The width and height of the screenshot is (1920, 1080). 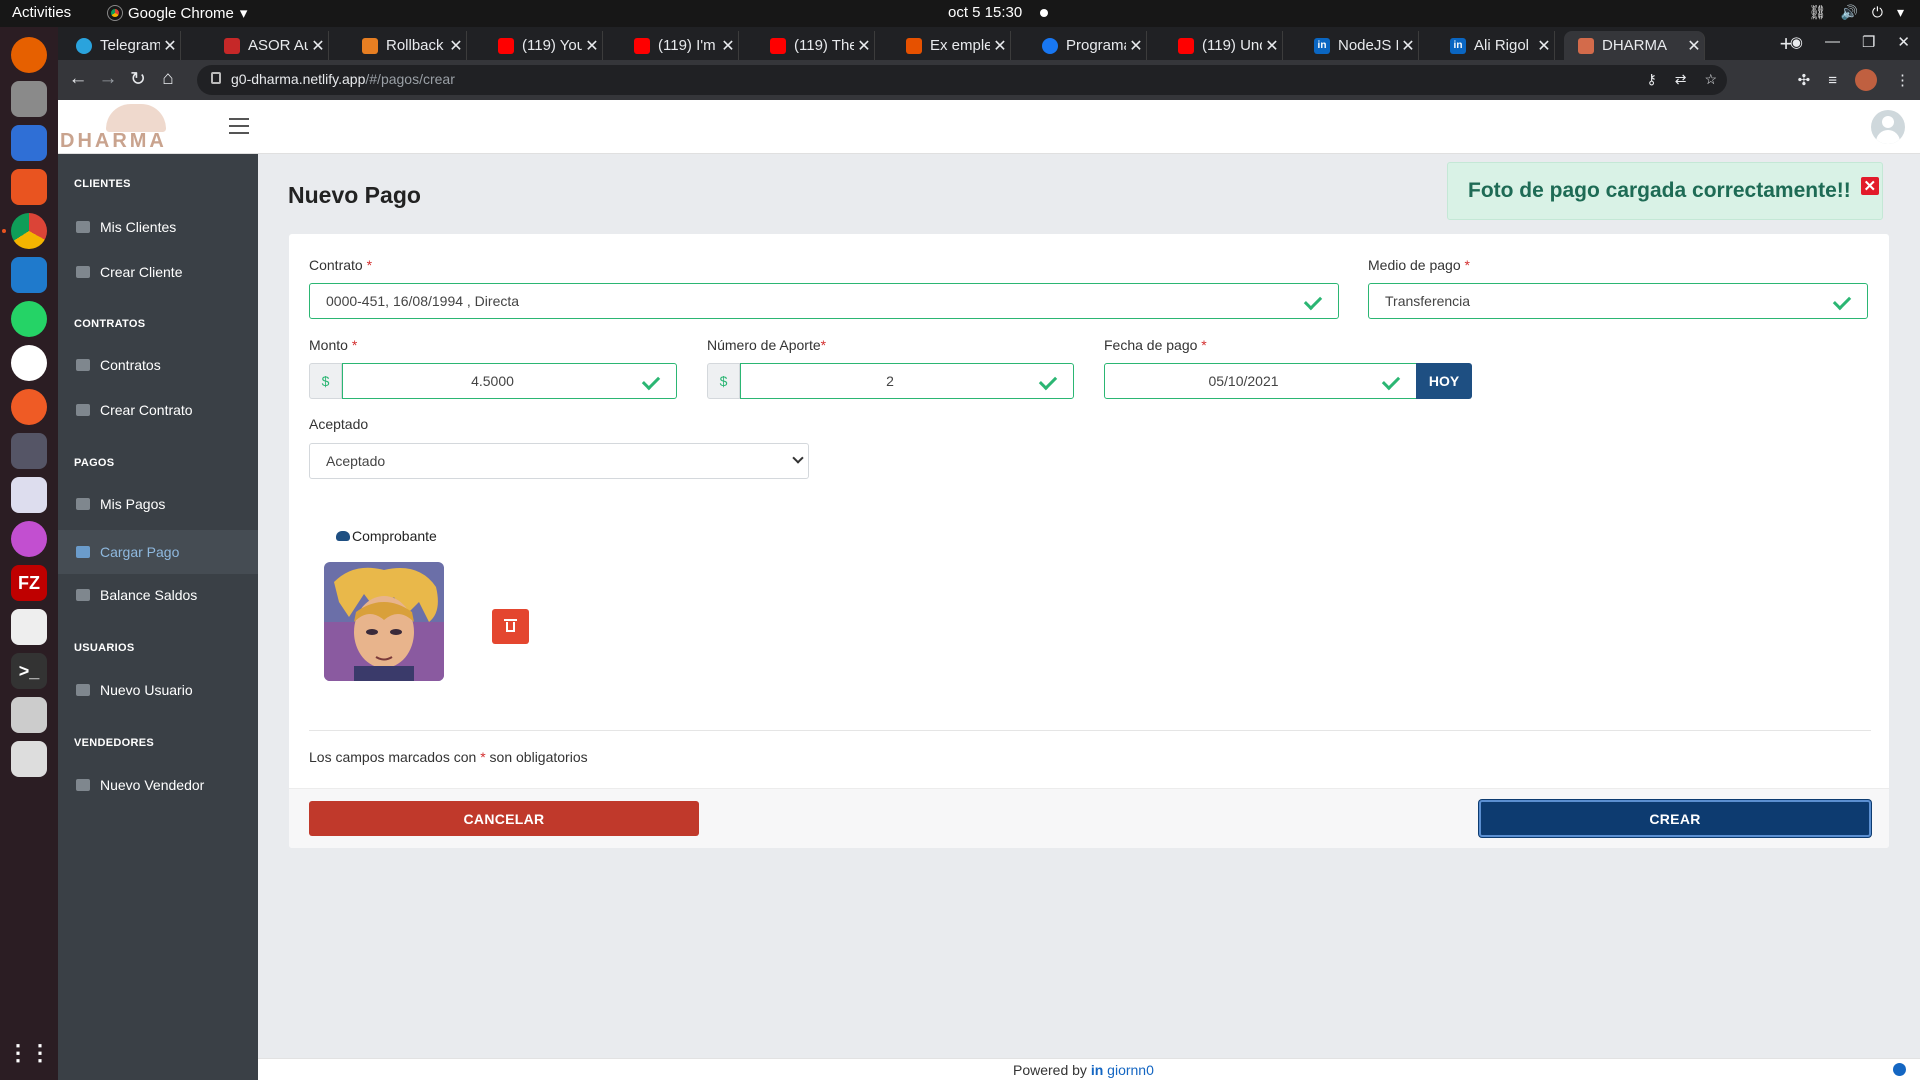 I want to click on app-menu: Google Chrome ▾, so click(x=177, y=13).